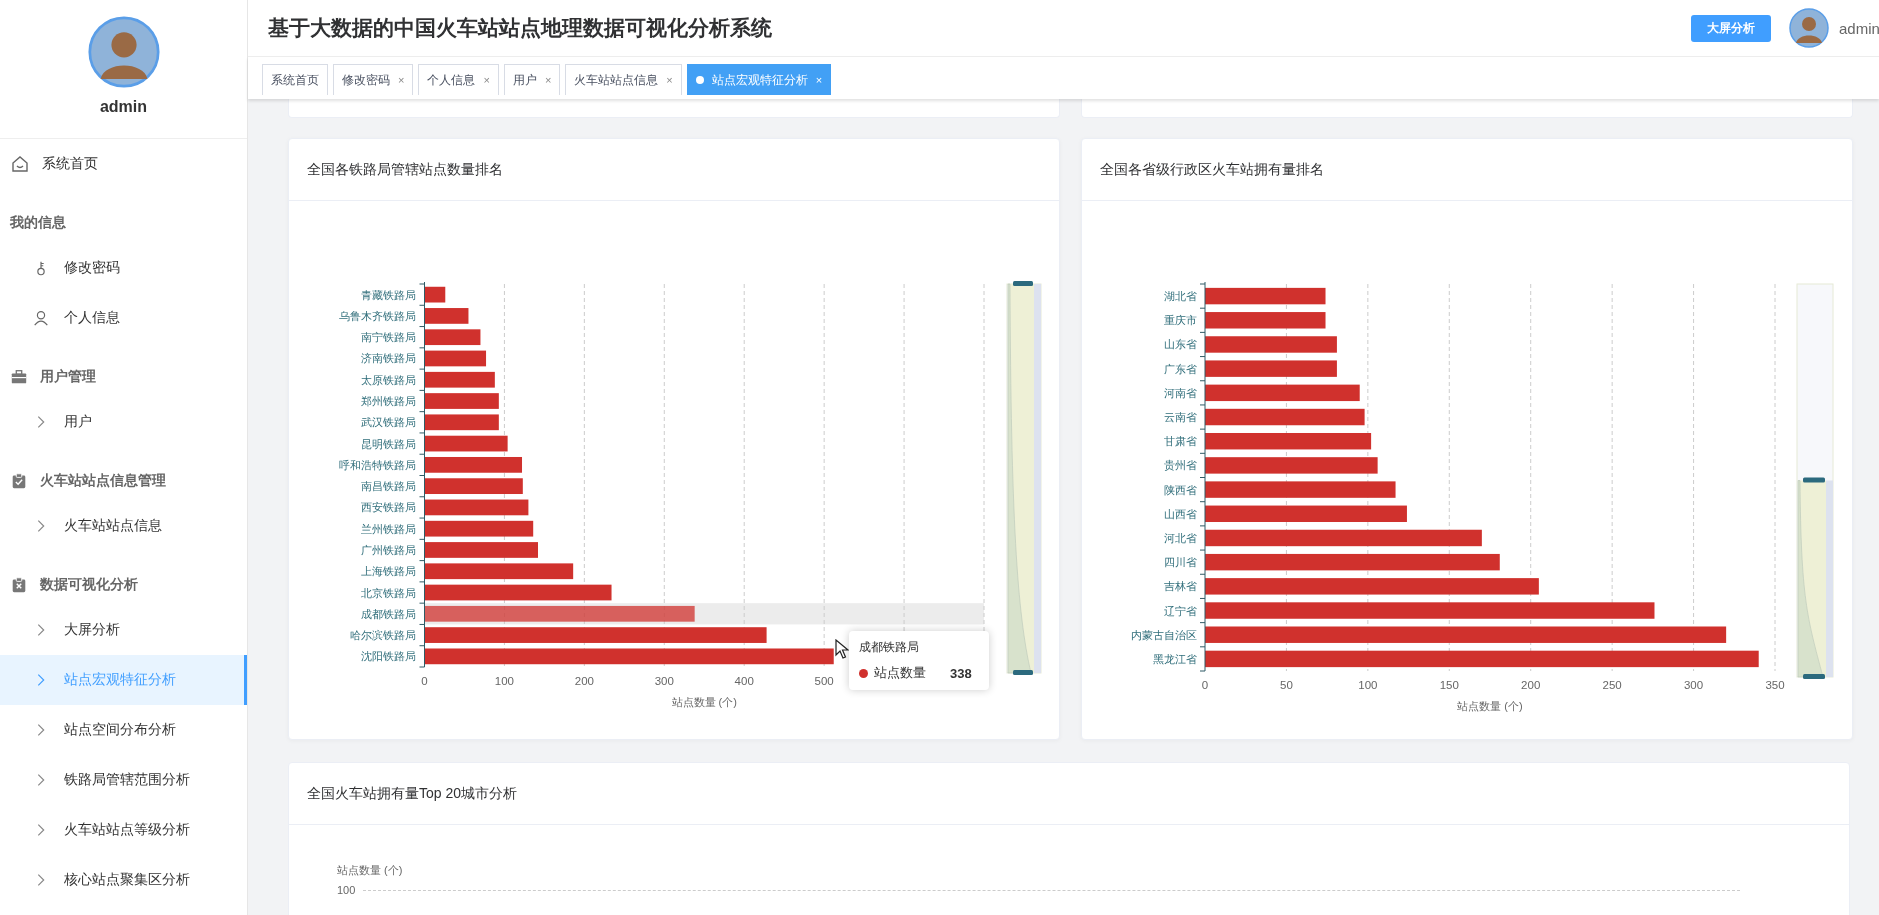 This screenshot has height=915, width=1879. Describe the element at coordinates (699, 80) in the screenshot. I see `dot-icon` at that location.